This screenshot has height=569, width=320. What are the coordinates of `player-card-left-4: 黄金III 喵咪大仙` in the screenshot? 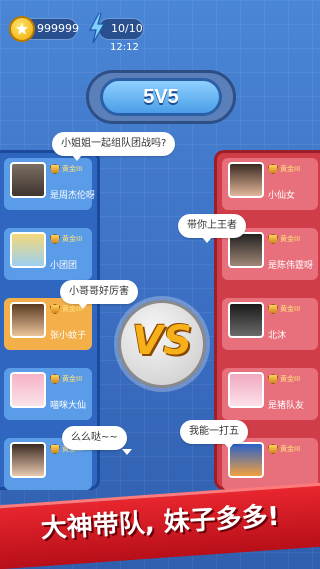 It's located at (48, 394).